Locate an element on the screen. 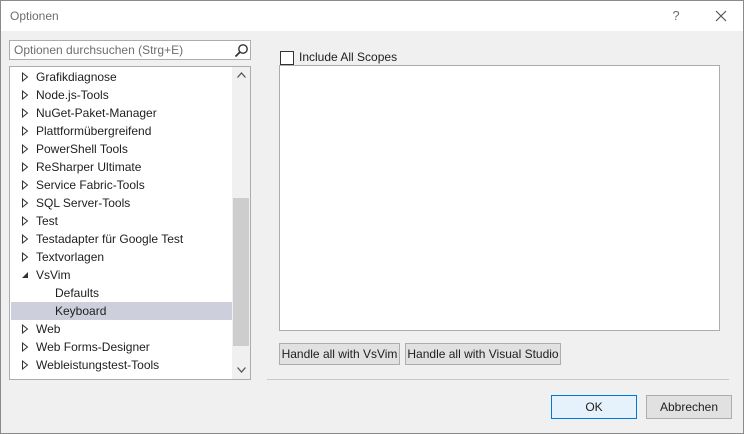  handle-all-vsvim-button: Handle all with VsVim is located at coordinates (339, 354).